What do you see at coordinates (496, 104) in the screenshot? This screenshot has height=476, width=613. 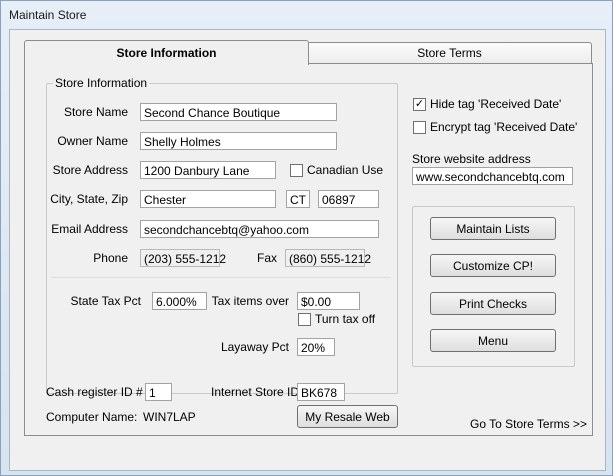 I see `hide-tag-label: Hide tag 'Received Date'` at bounding box center [496, 104].